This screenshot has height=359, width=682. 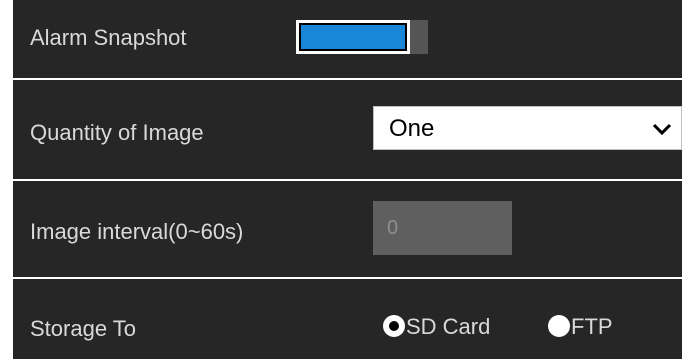 I want to click on quantity-of-image-select: One, so click(x=527, y=128).